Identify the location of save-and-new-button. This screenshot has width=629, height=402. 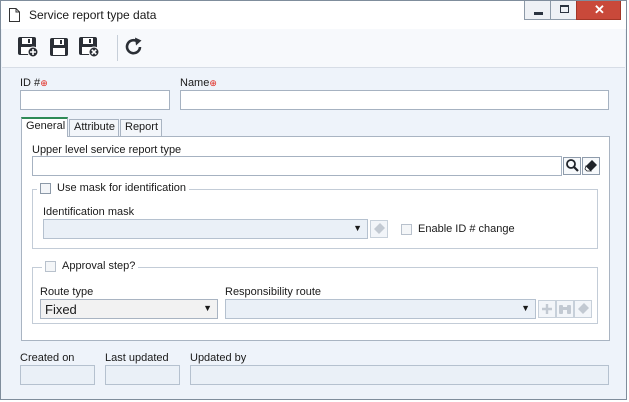
(28, 47).